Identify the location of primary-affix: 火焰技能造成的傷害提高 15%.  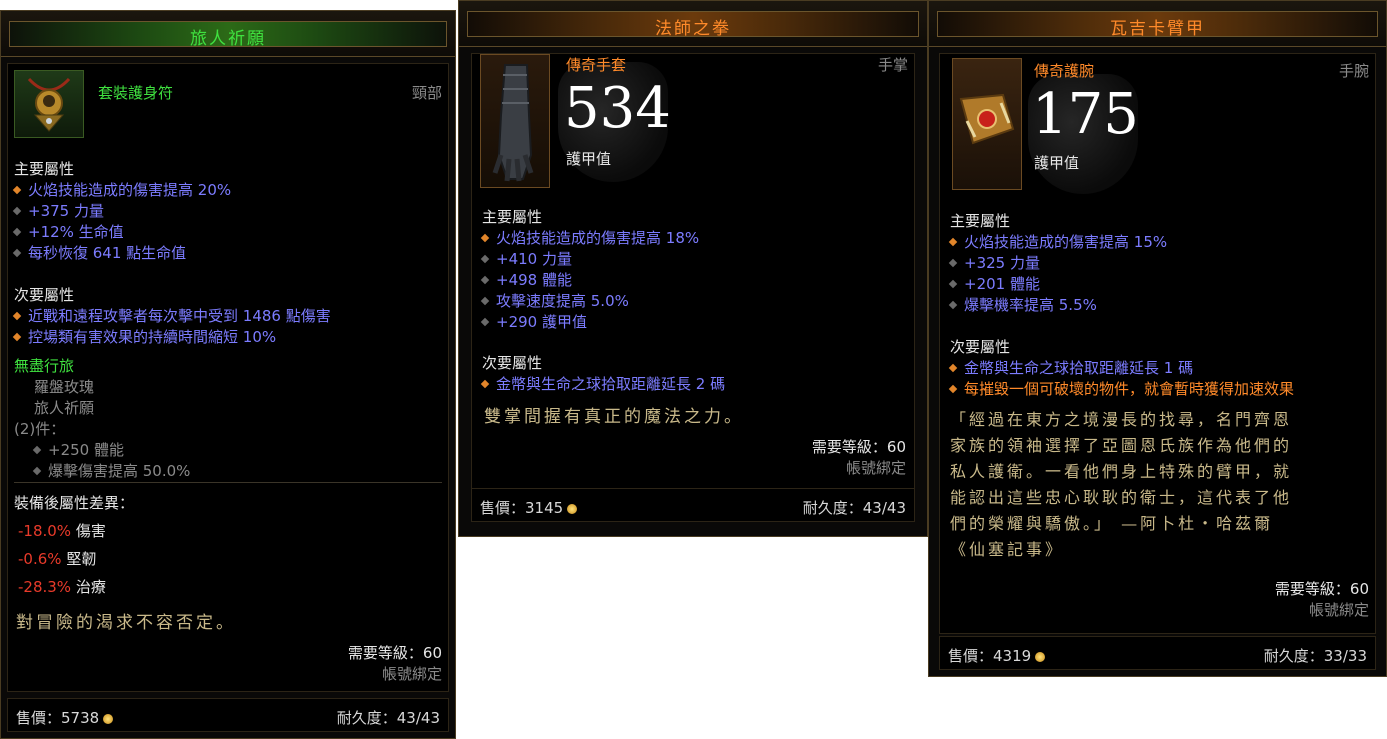
(1057, 241).